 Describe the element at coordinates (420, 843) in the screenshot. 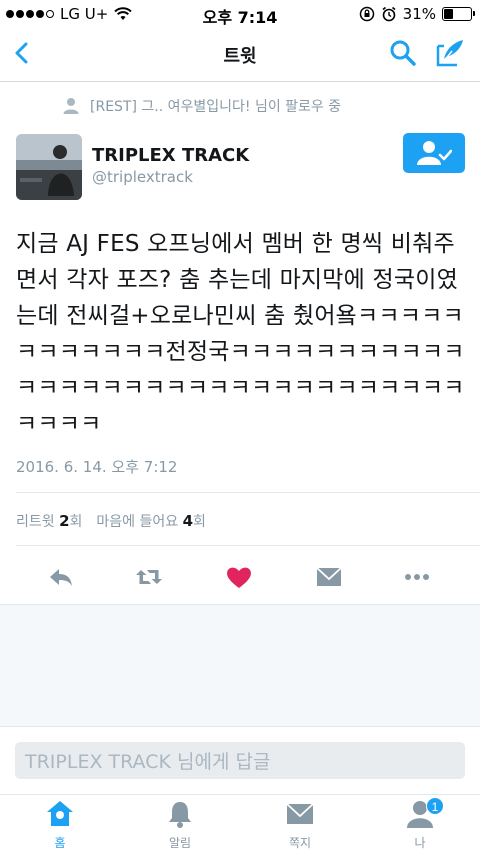

I see `tab-me-label: 나` at that location.